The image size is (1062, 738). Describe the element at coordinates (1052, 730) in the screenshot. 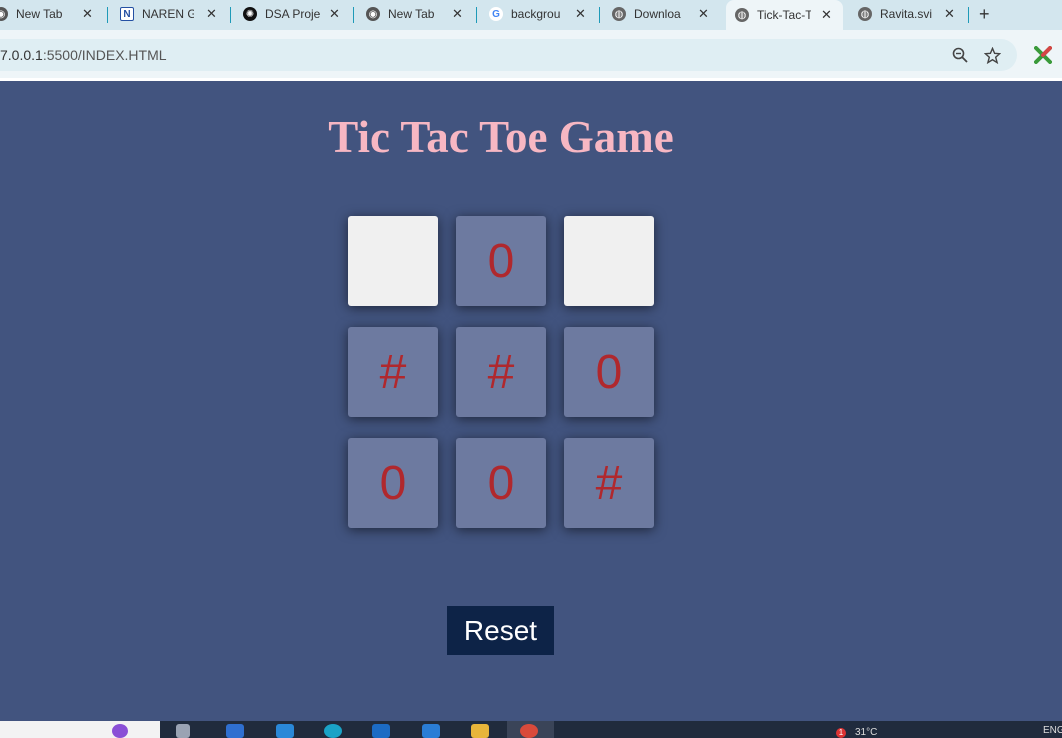

I see `tray-language: ENG` at that location.